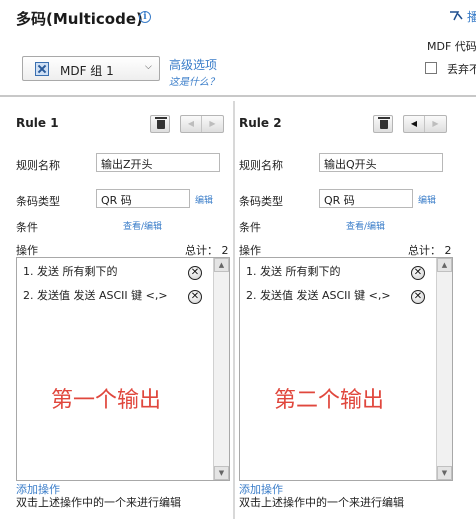  Describe the element at coordinates (260, 123) in the screenshot. I see `rule-title: Rule 2` at that location.